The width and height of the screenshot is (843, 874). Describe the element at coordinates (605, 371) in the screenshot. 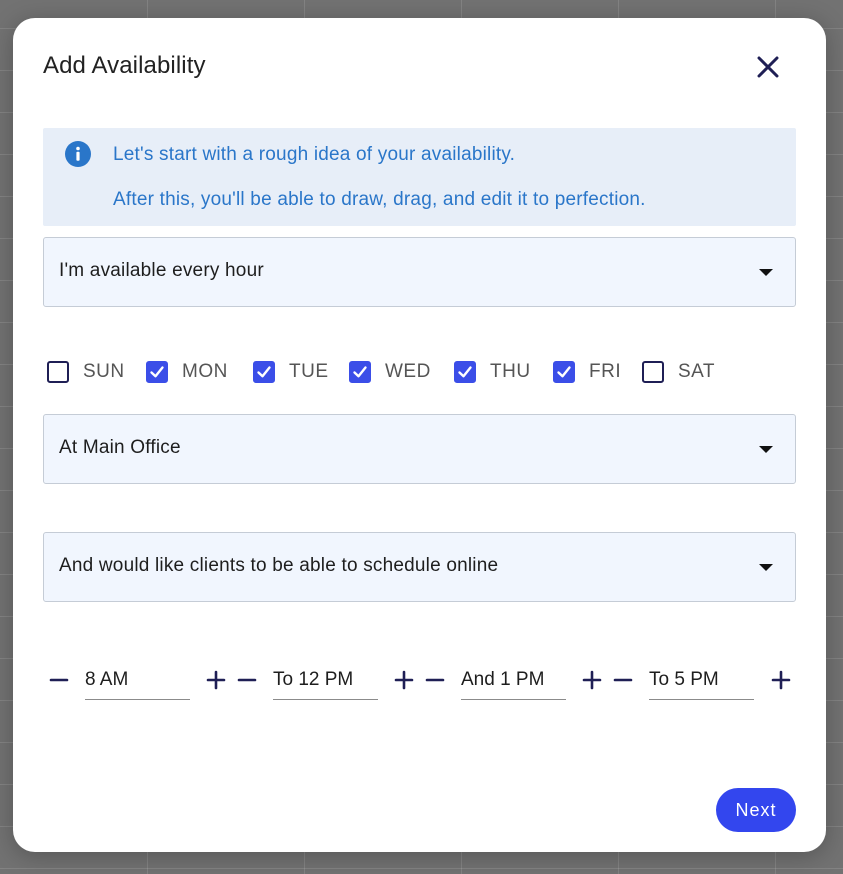

I see `day-label-fri: FRI` at that location.